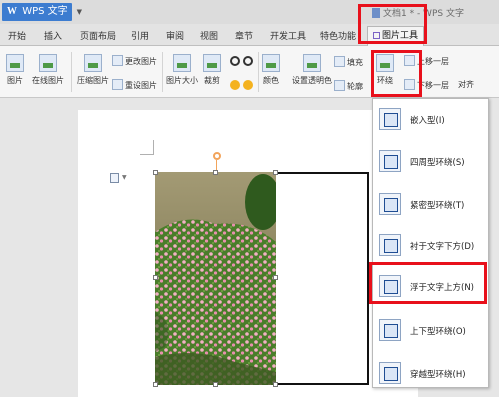 This screenshot has width=499, height=397. What do you see at coordinates (155, 172) in the screenshot?
I see `resize-handle-nw` at bounding box center [155, 172].